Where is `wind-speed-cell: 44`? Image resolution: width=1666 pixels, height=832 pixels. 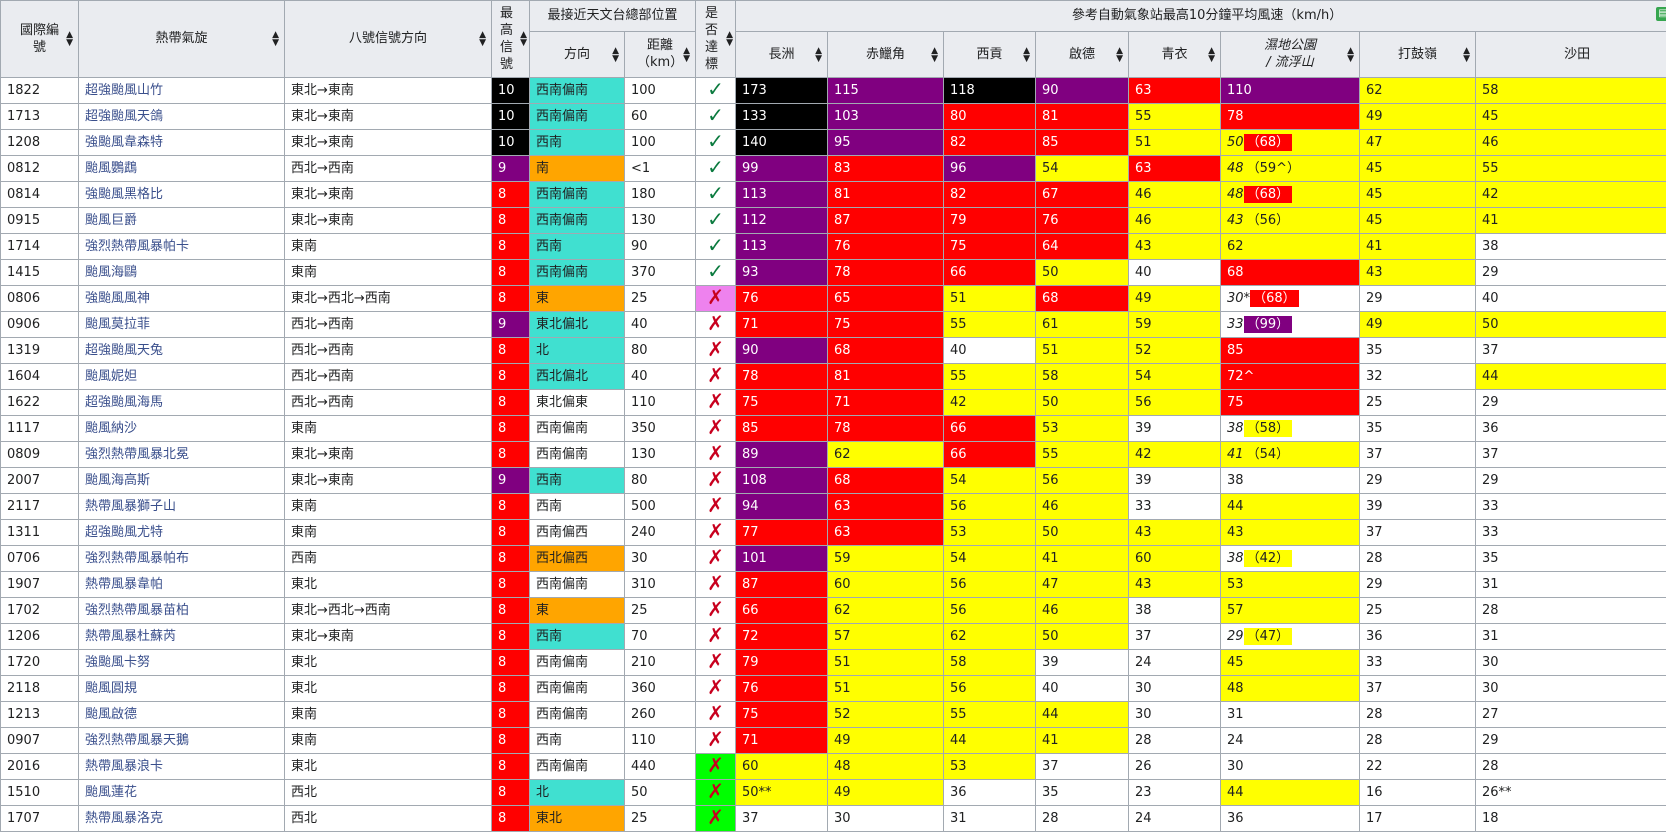
wind-speed-cell: 44 is located at coordinates (990, 741).